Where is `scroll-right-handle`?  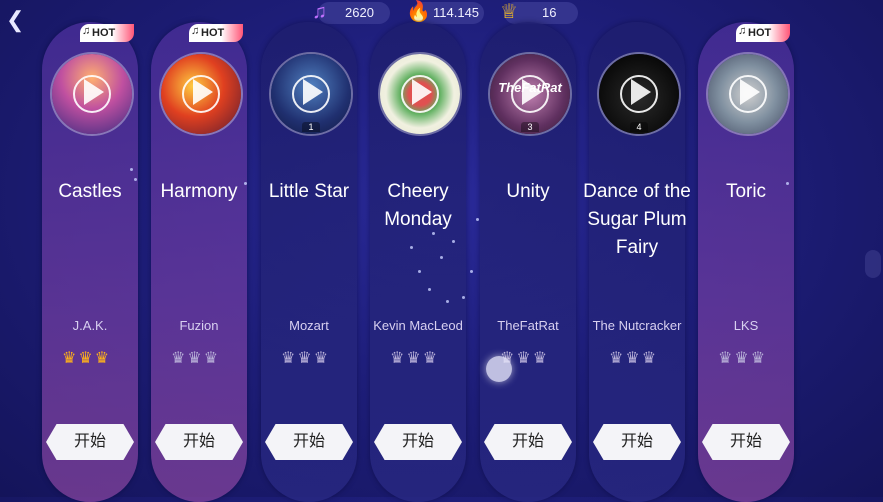
scroll-right-handle is located at coordinates (873, 264).